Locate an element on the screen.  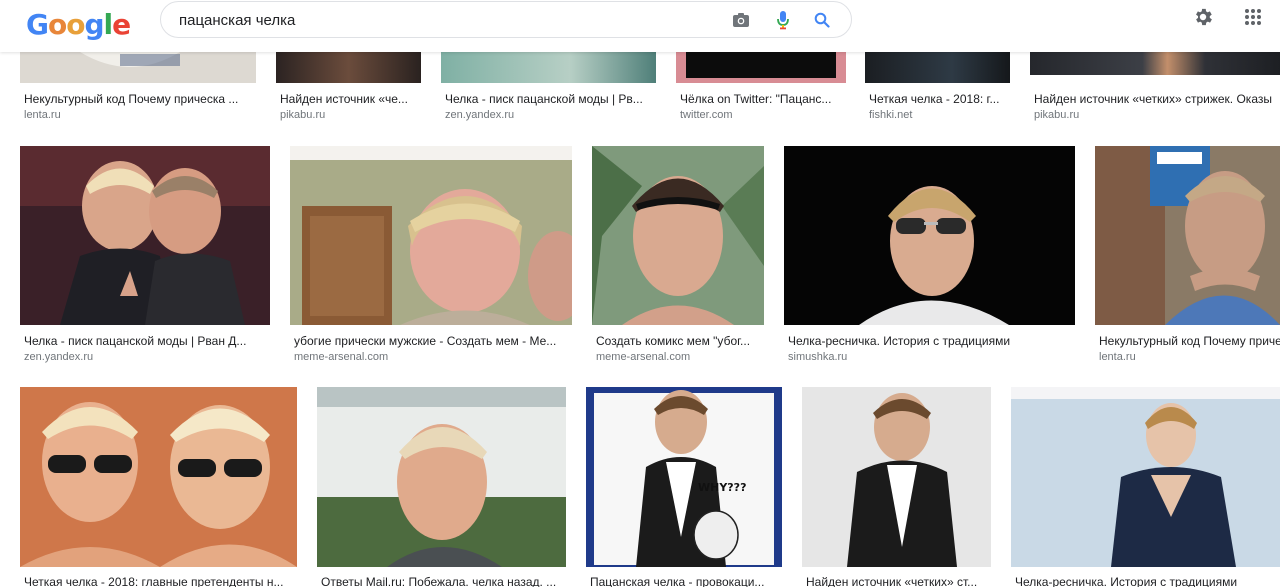
search-icon is located at coordinates (822, 20).